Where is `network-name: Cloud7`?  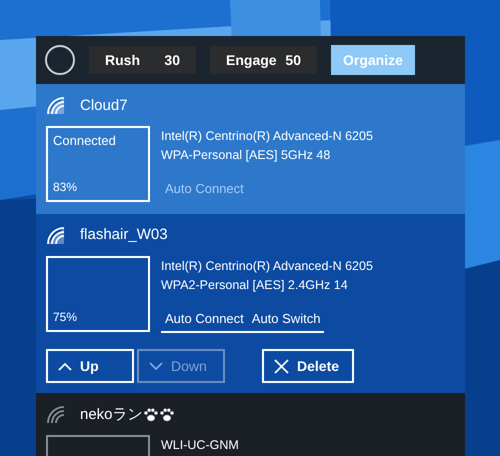
network-name: Cloud7 is located at coordinates (104, 106).